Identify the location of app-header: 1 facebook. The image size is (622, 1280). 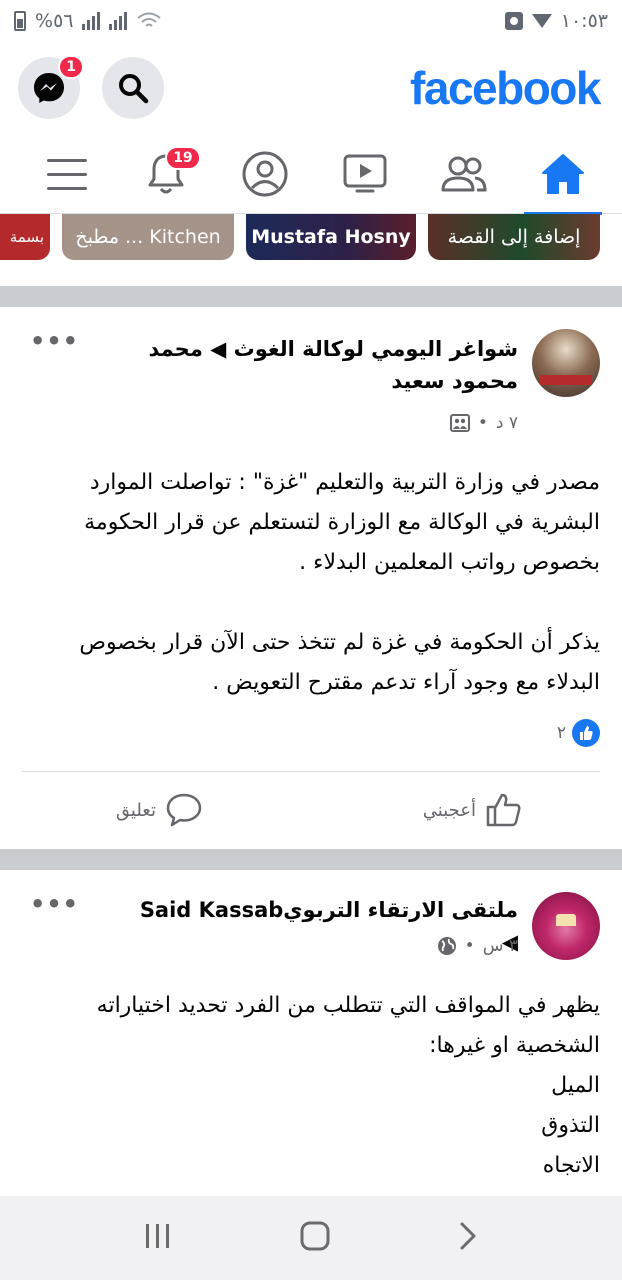
(311, 88).